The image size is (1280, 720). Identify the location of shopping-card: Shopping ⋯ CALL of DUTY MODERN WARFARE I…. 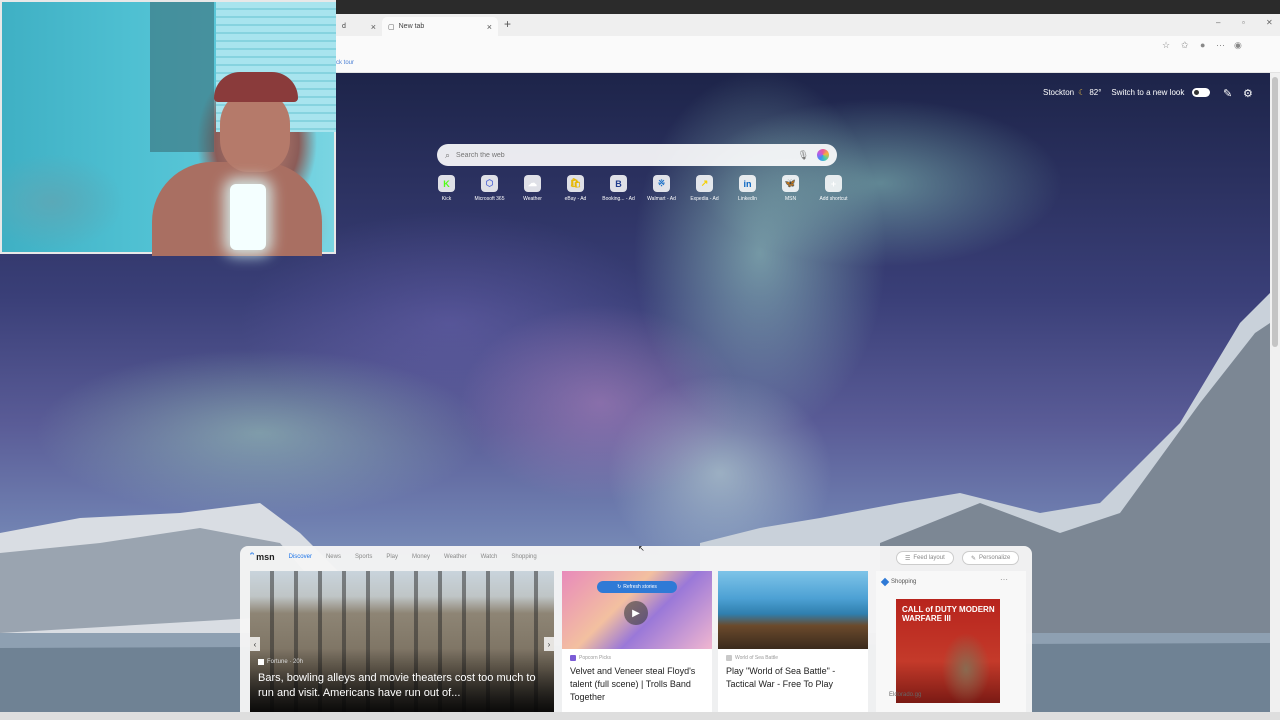
(951, 641).